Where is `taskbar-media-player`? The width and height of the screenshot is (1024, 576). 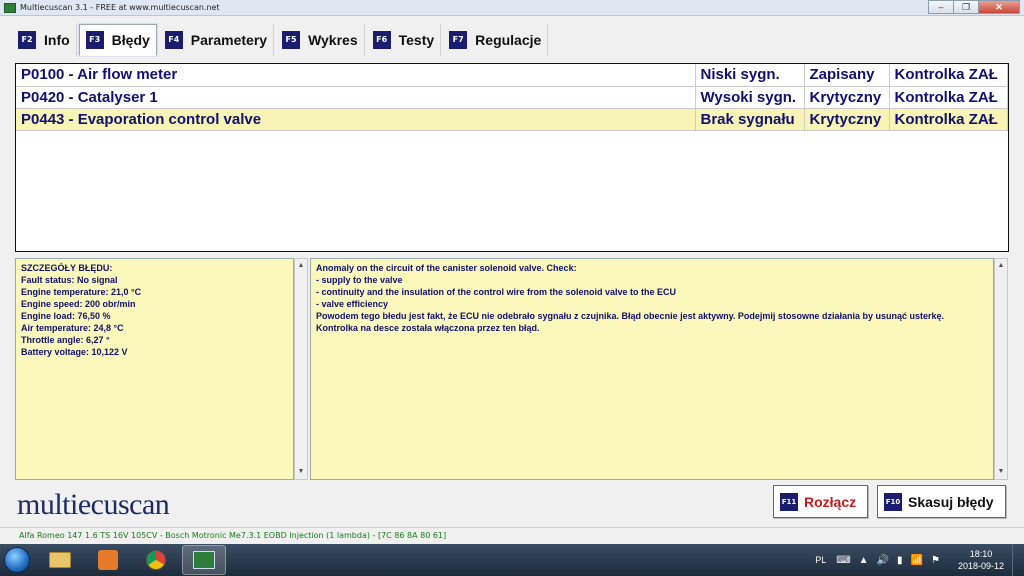
taskbar-media-player is located at coordinates (108, 560).